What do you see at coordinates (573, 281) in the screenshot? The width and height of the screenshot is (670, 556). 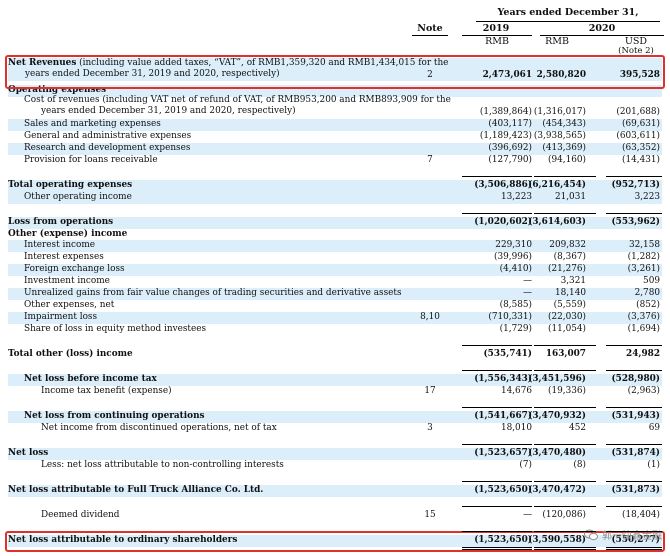 I see `value-cell-v2020: 3,321` at bounding box center [573, 281].